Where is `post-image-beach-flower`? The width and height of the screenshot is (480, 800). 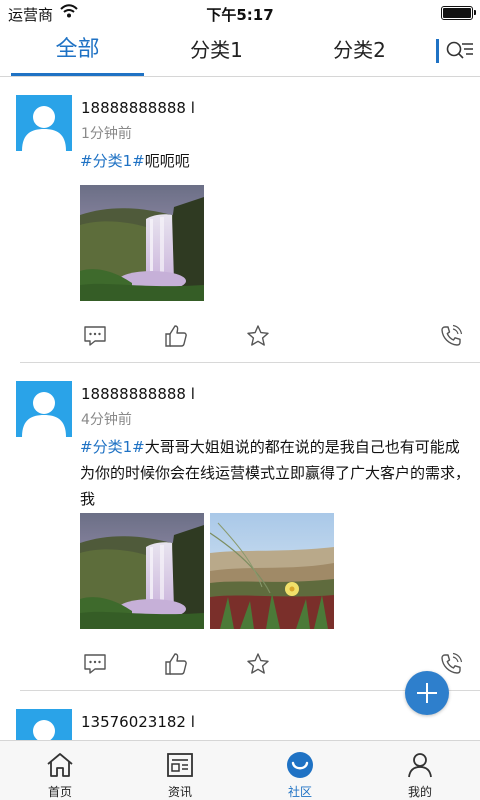
post-image-beach-flower is located at coordinates (272, 571).